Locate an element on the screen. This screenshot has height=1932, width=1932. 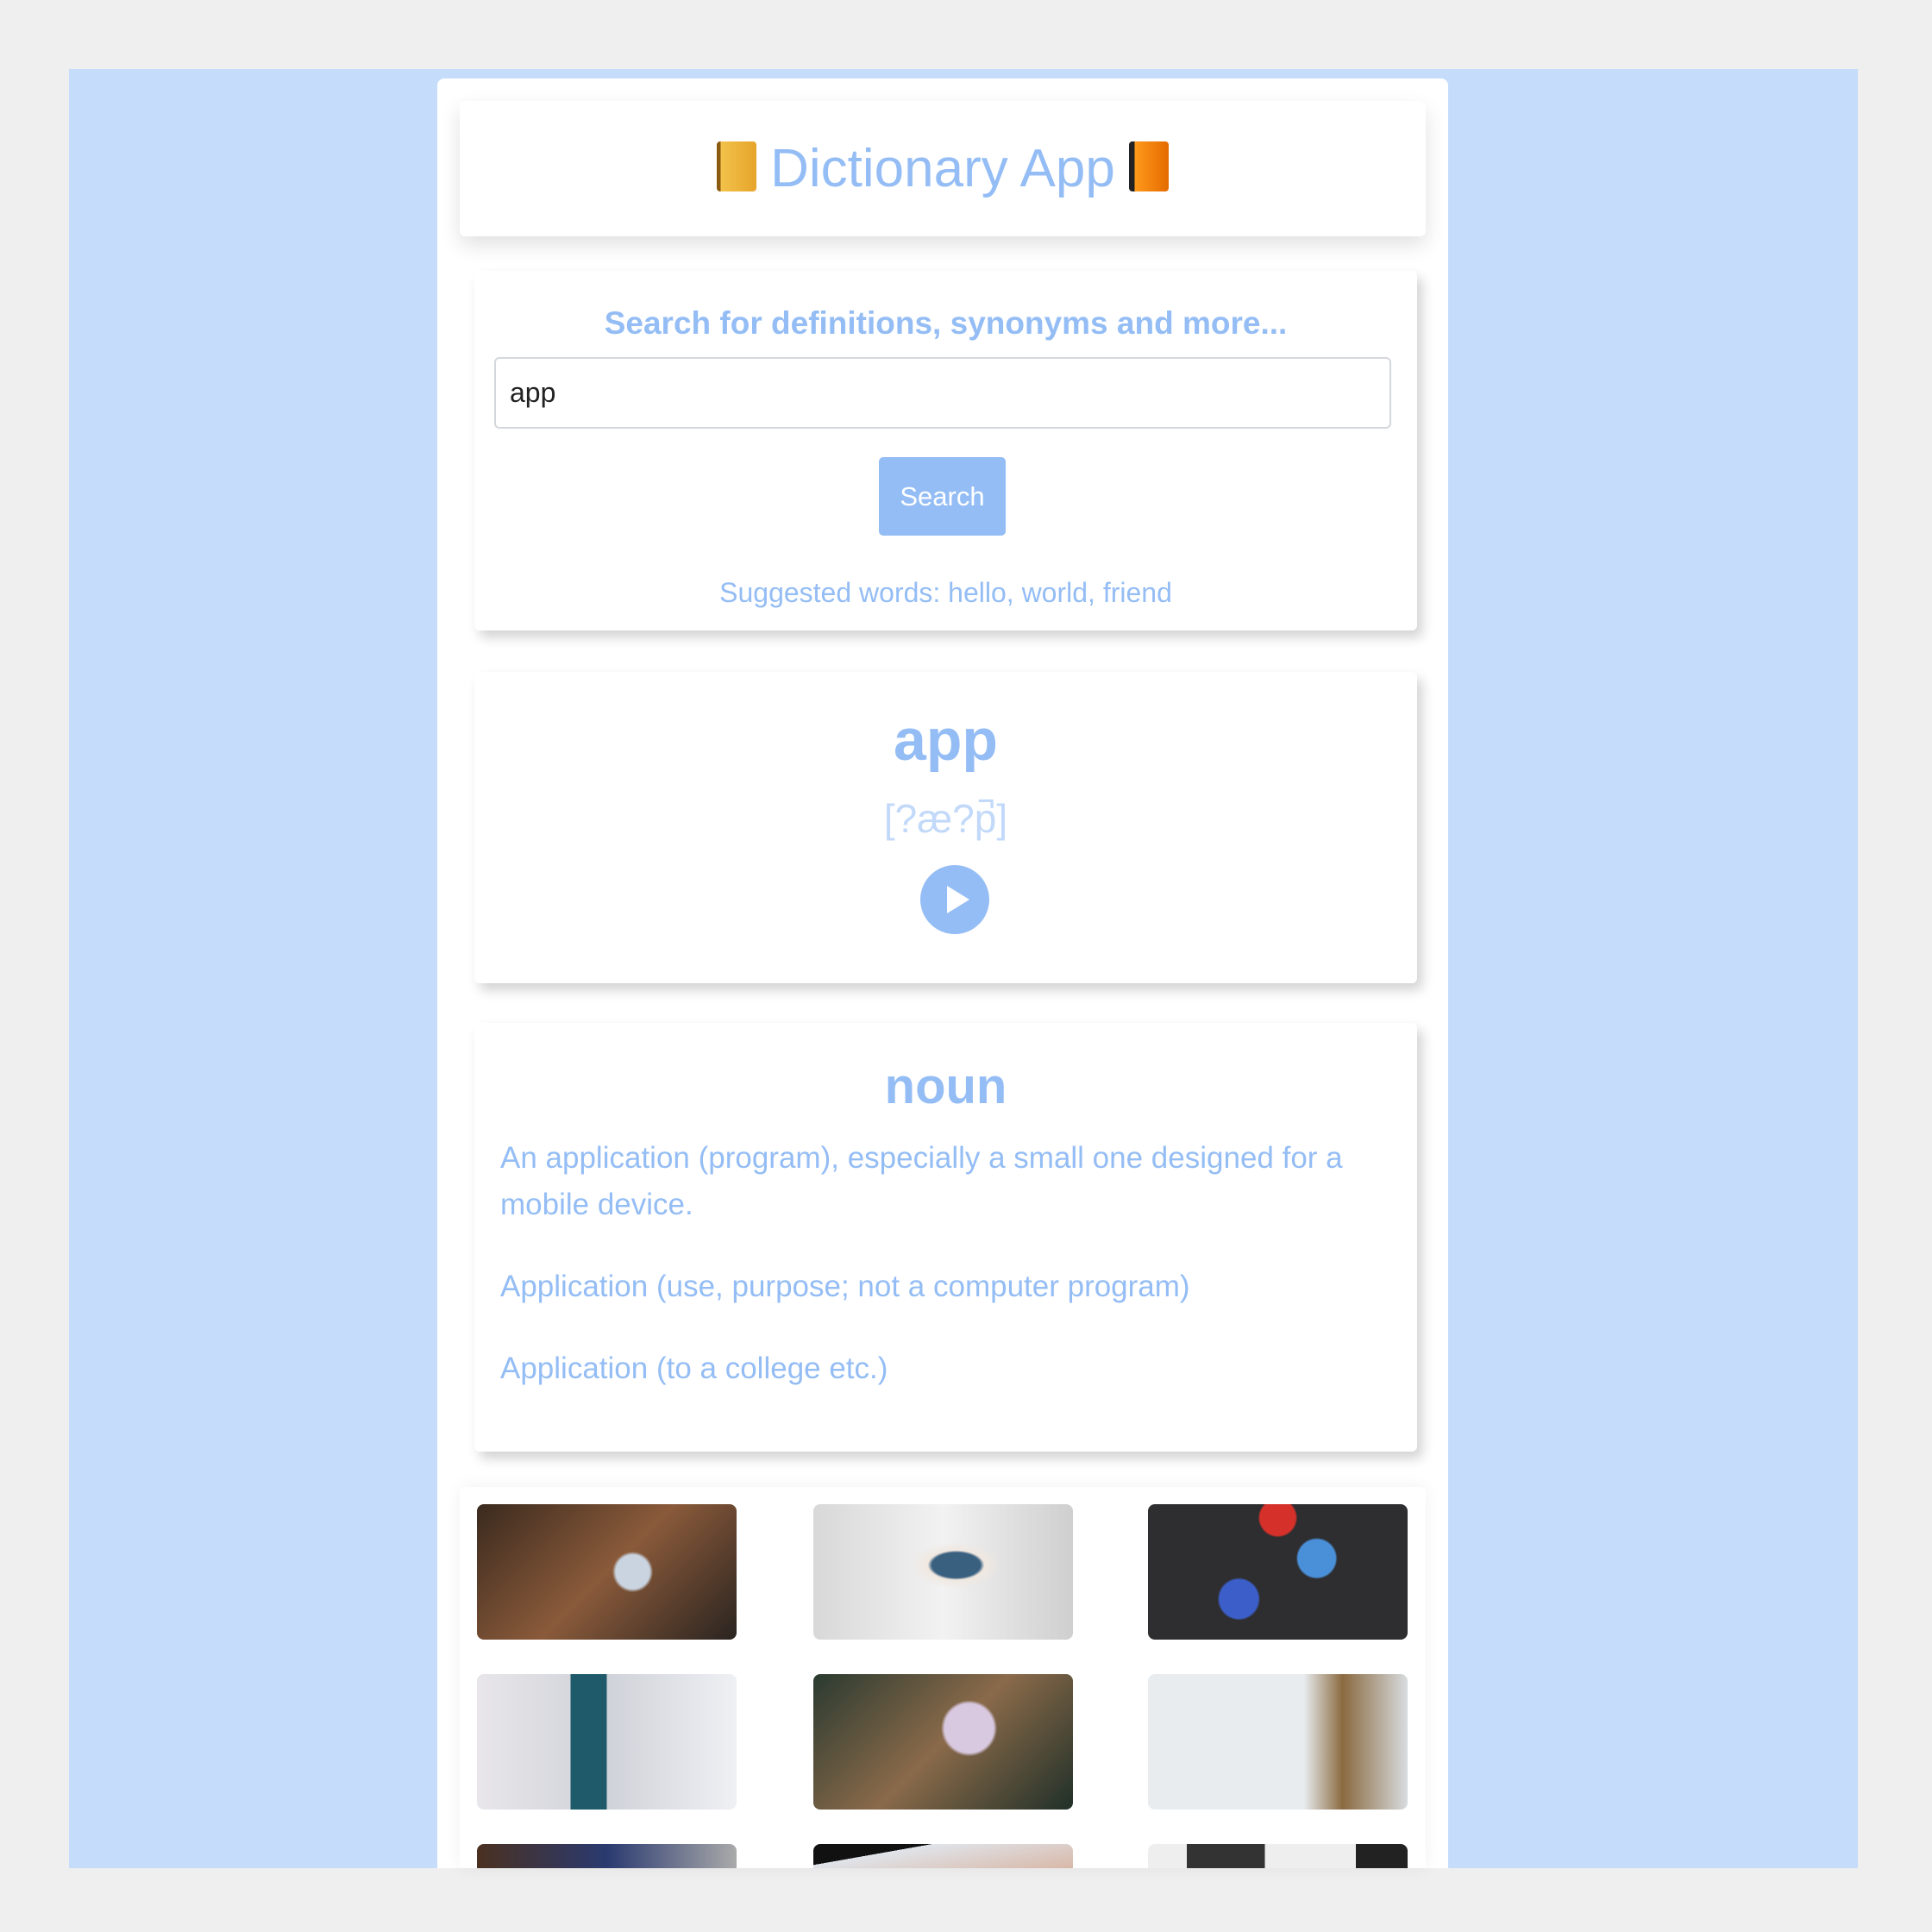
word-card: app [?æ?p̚] is located at coordinates (945, 828).